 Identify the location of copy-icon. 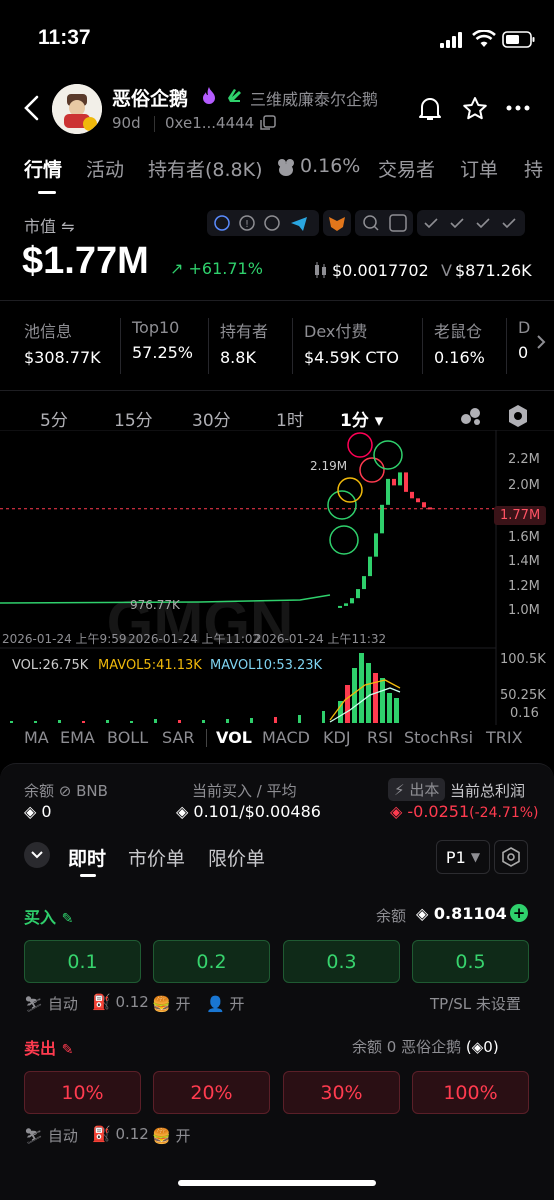
(268, 123).